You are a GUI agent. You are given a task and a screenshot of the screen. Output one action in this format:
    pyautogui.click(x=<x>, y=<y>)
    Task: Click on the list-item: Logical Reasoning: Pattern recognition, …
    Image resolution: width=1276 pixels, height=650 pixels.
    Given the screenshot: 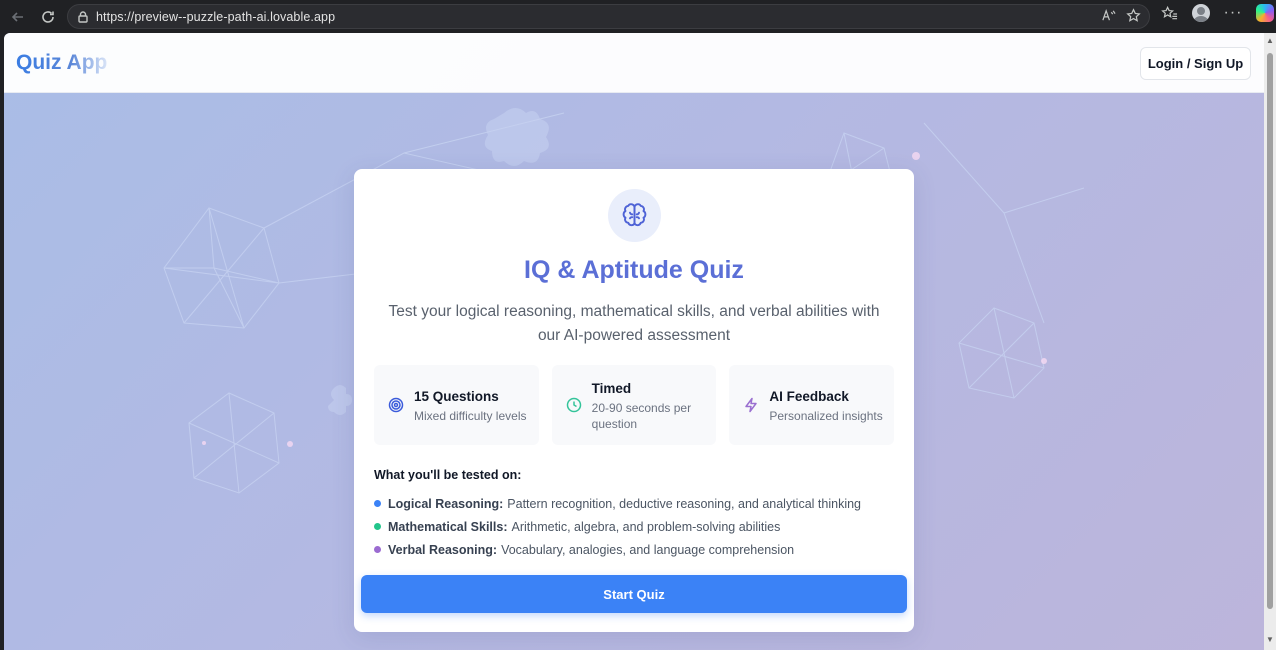 What is the action you would take?
    pyautogui.click(x=634, y=503)
    